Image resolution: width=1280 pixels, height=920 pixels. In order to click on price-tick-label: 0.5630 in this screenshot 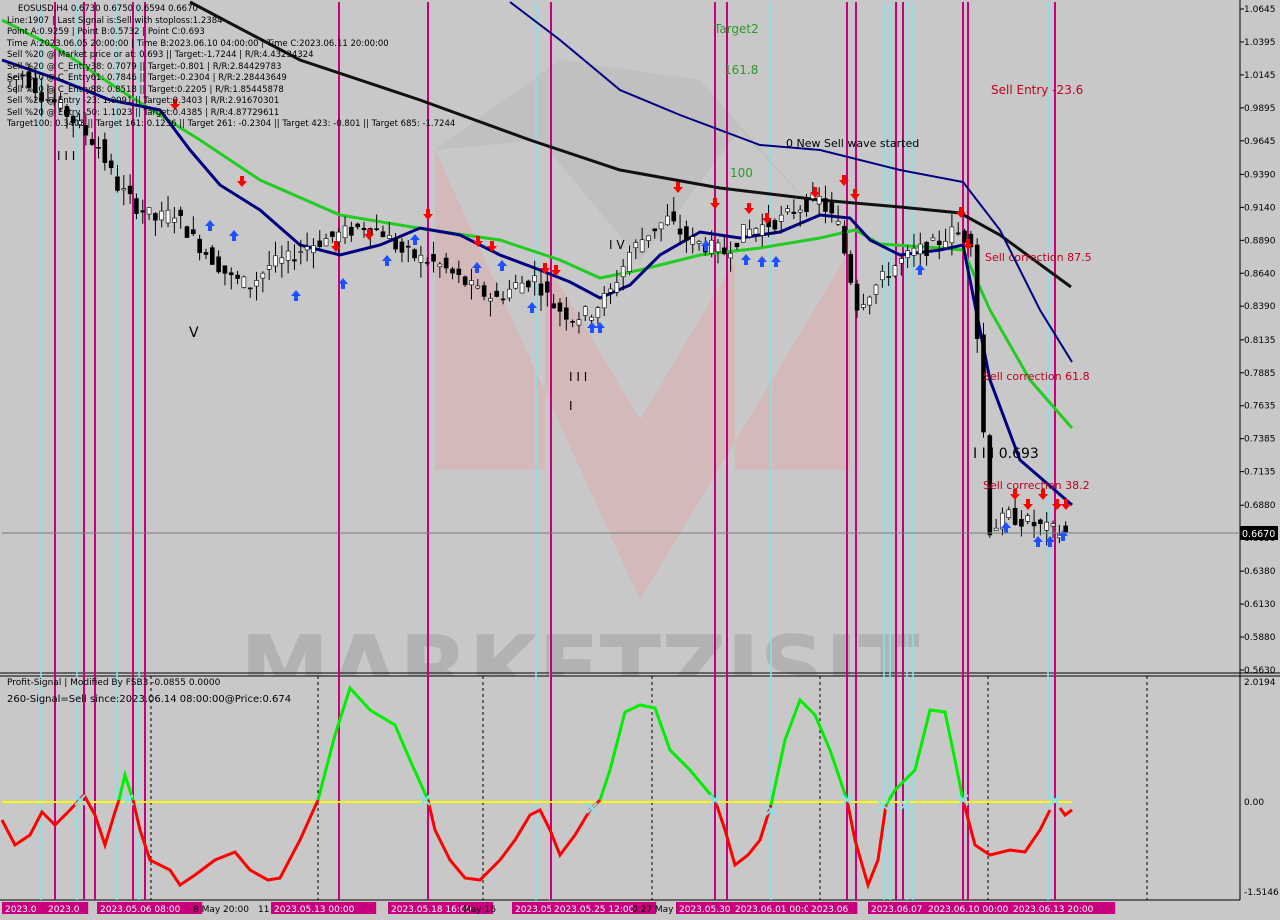, I will do `click(1260, 671)`.